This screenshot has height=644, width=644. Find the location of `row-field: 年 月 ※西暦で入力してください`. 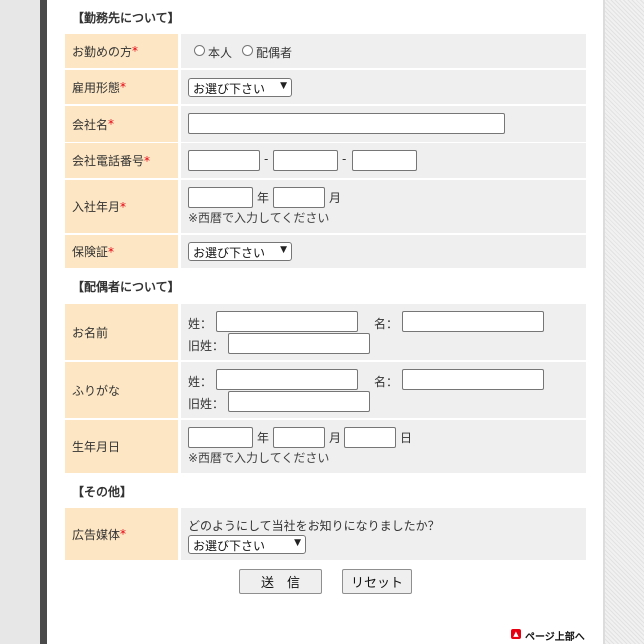

row-field: 年 月 ※西暦で入力してください is located at coordinates (383, 206).